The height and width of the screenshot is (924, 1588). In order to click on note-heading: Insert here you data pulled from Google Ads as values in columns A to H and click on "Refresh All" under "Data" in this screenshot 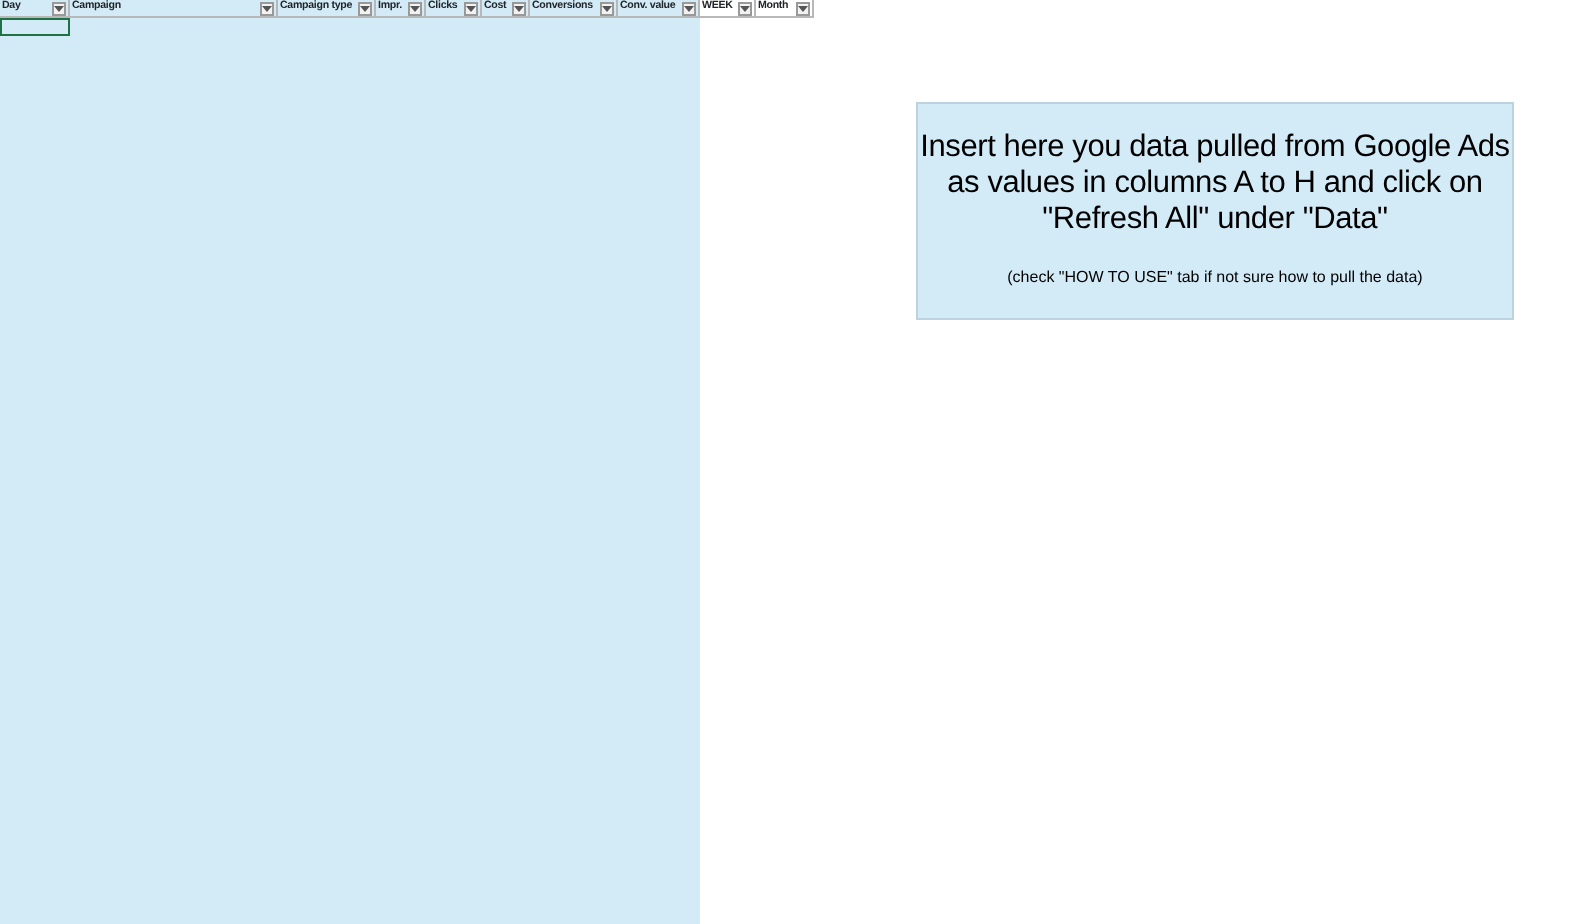, I will do `click(1215, 184)`.